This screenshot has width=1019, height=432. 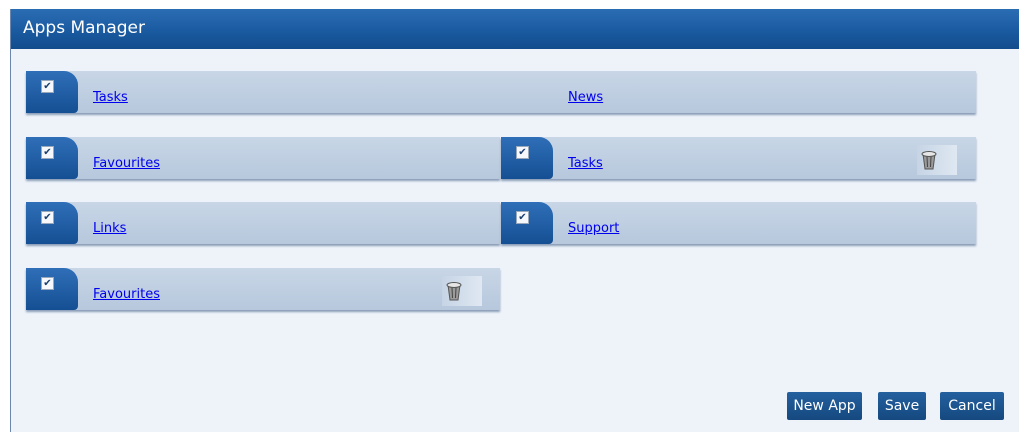 I want to click on app-checkbox-links: ✔, so click(x=47, y=217).